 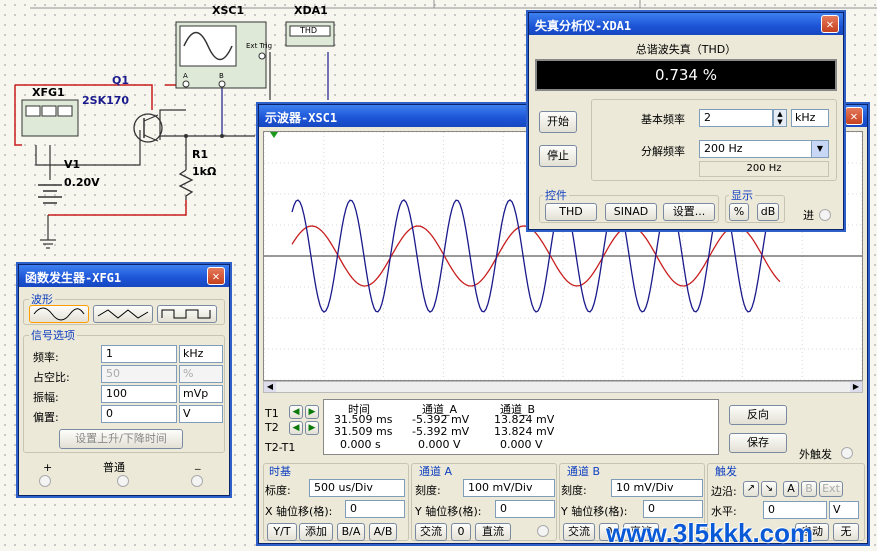 I want to click on t2-cha: -5.392 mV, so click(x=441, y=431).